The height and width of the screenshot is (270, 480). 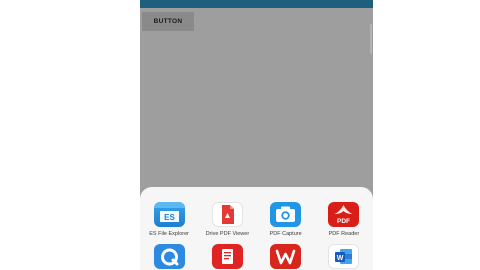 I want to click on app-wps-office, so click(x=286, y=257).